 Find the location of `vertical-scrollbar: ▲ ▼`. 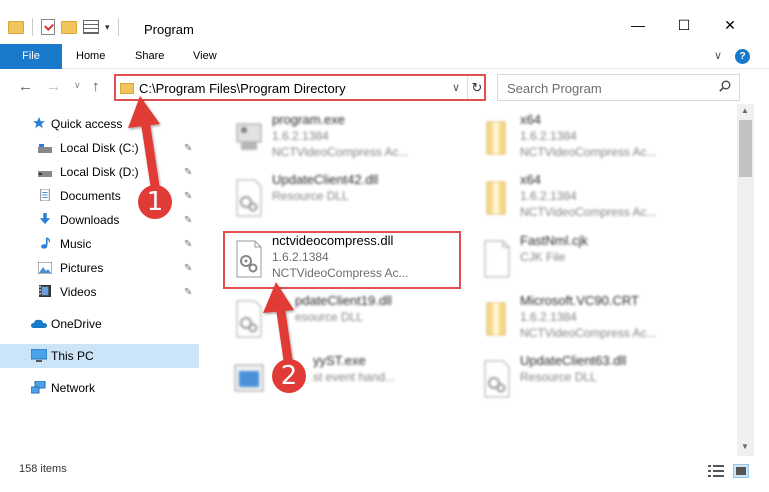

vertical-scrollbar: ▲ ▼ is located at coordinates (745, 280).